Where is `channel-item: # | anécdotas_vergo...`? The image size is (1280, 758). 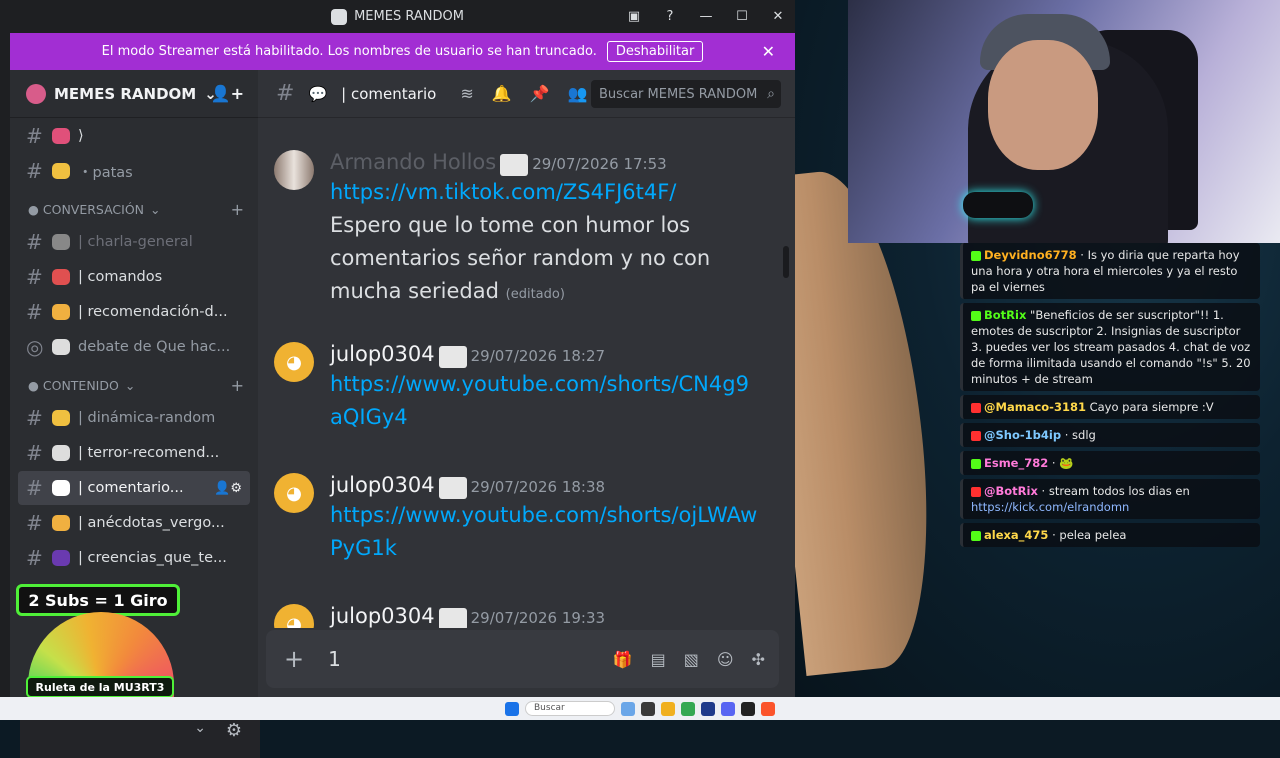
channel-item: # | anécdotas_vergo... is located at coordinates (134, 523).